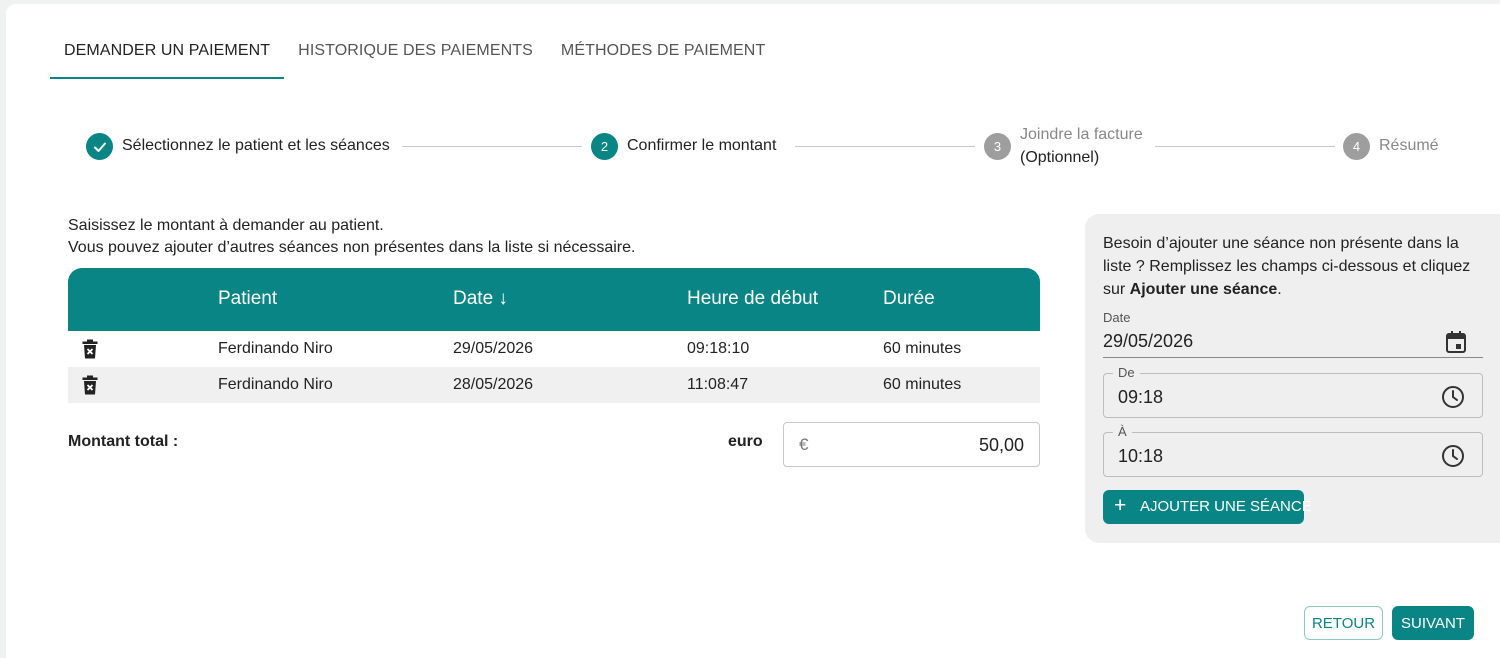 The height and width of the screenshot is (658, 1500). I want to click on plus-icon: +, so click(1120, 505).